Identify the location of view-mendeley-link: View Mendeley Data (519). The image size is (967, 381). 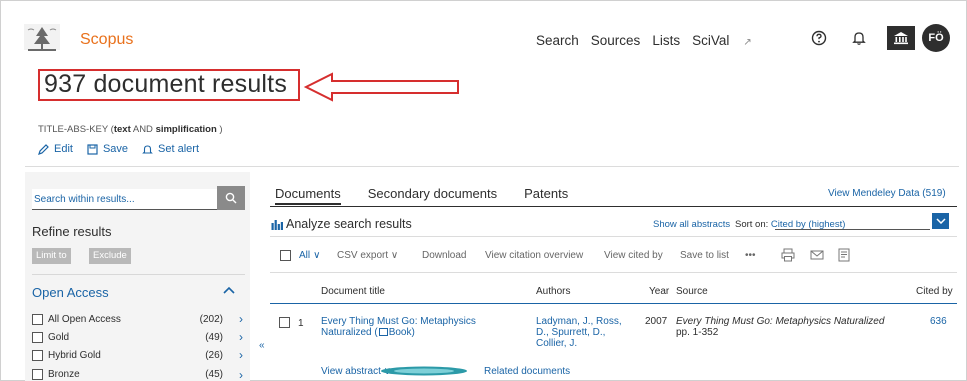
(887, 193).